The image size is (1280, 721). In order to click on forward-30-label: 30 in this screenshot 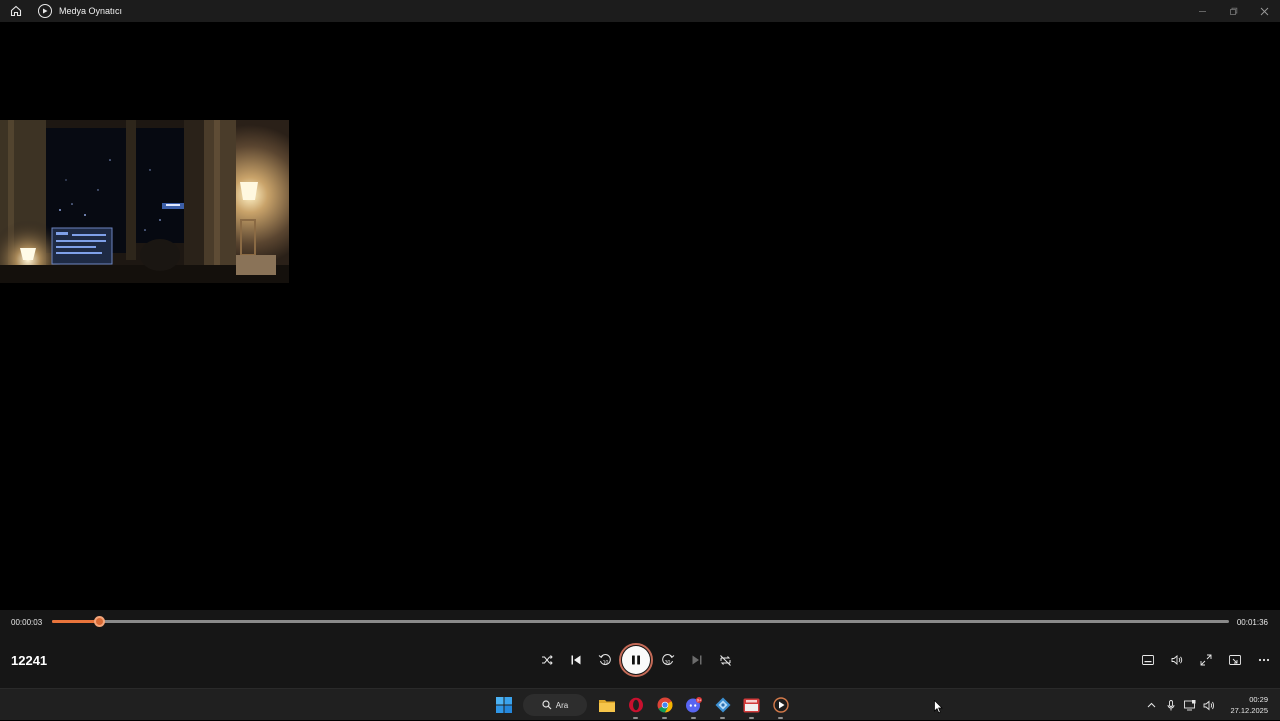, I will do `click(667, 663)`.